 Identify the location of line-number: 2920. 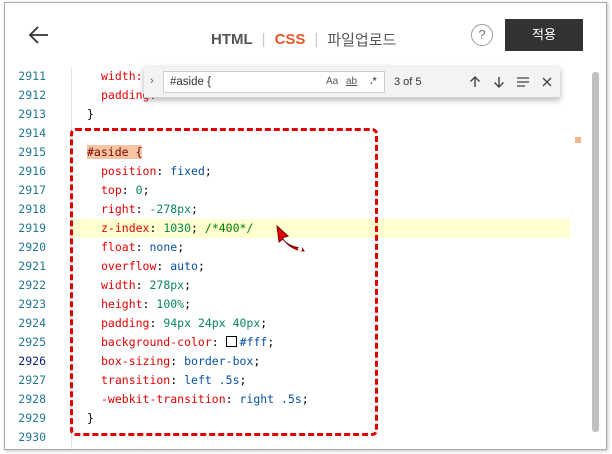
(32, 247).